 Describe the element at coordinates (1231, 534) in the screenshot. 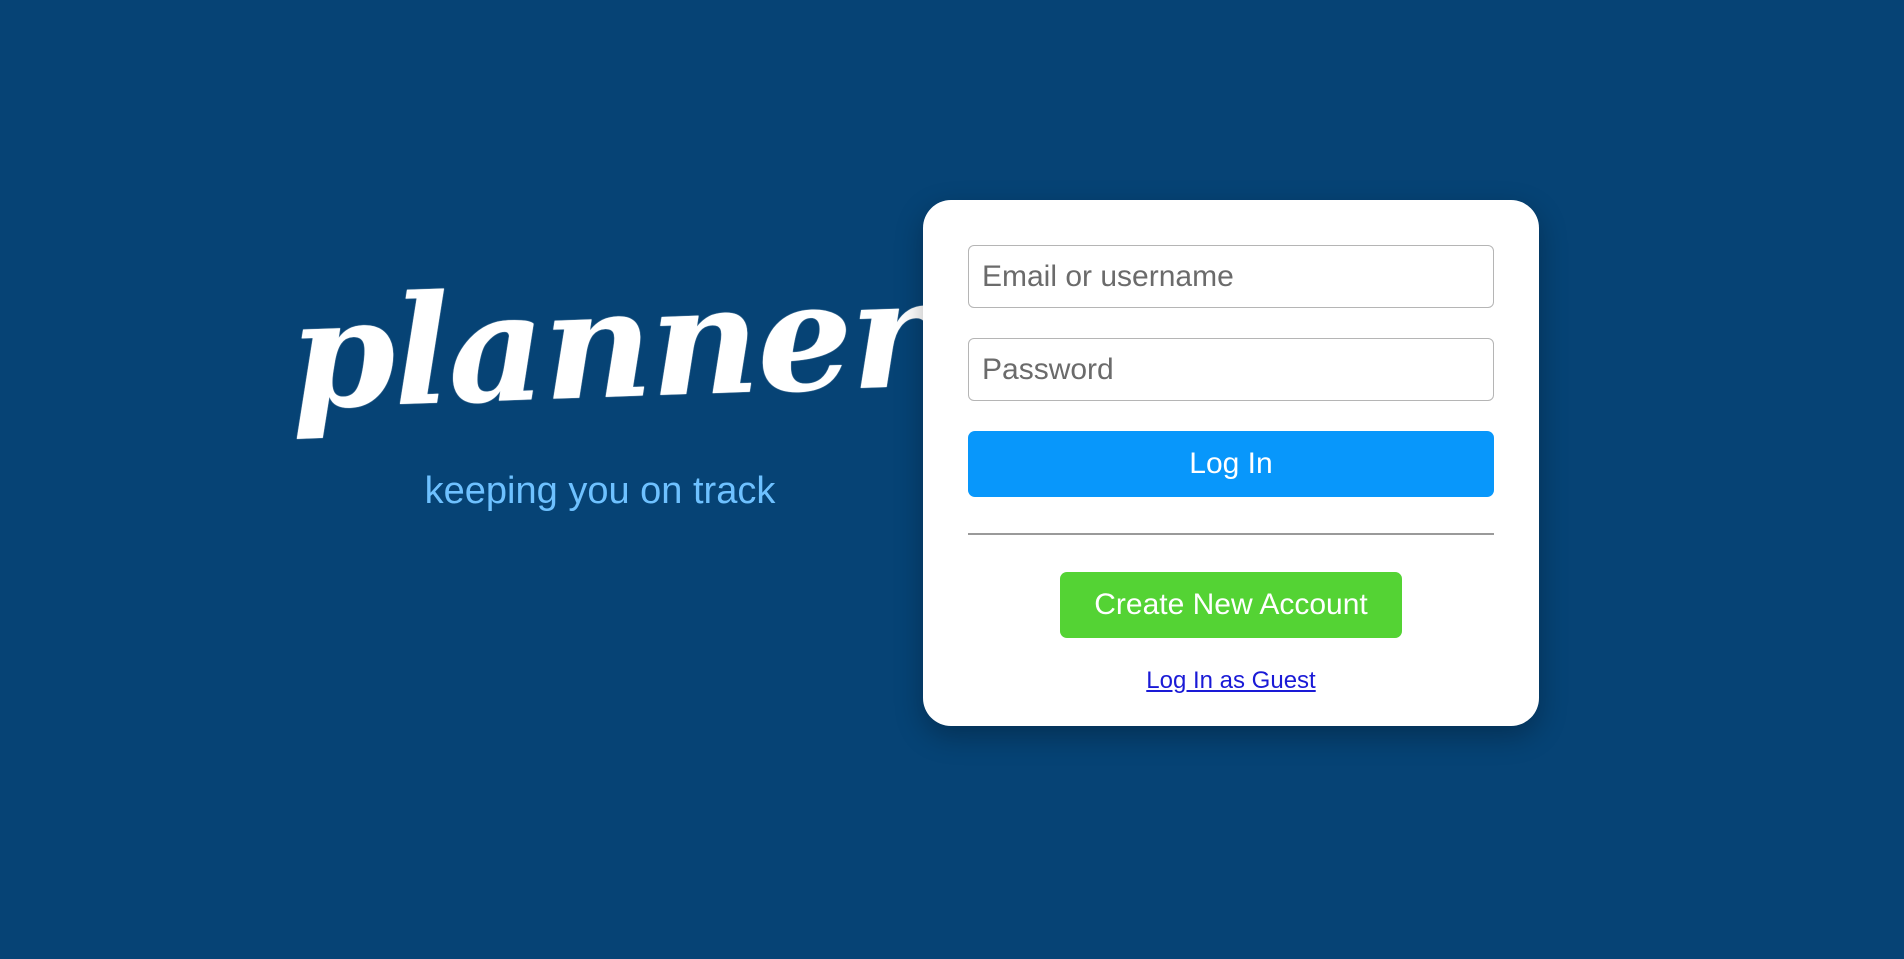

I see `divider` at that location.